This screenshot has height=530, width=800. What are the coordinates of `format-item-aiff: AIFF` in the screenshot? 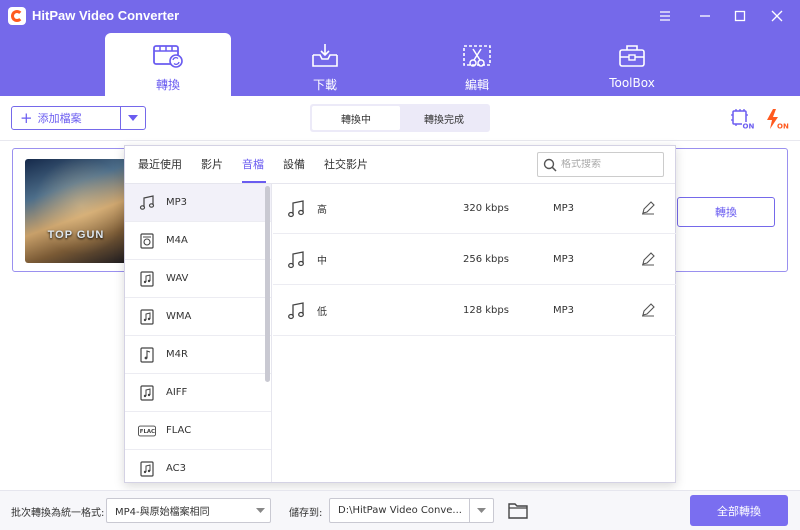 It's located at (198, 393).